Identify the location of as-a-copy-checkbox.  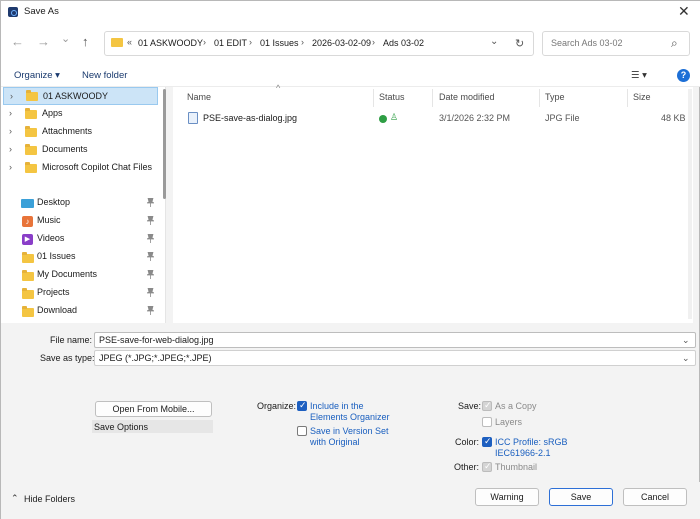
(487, 405).